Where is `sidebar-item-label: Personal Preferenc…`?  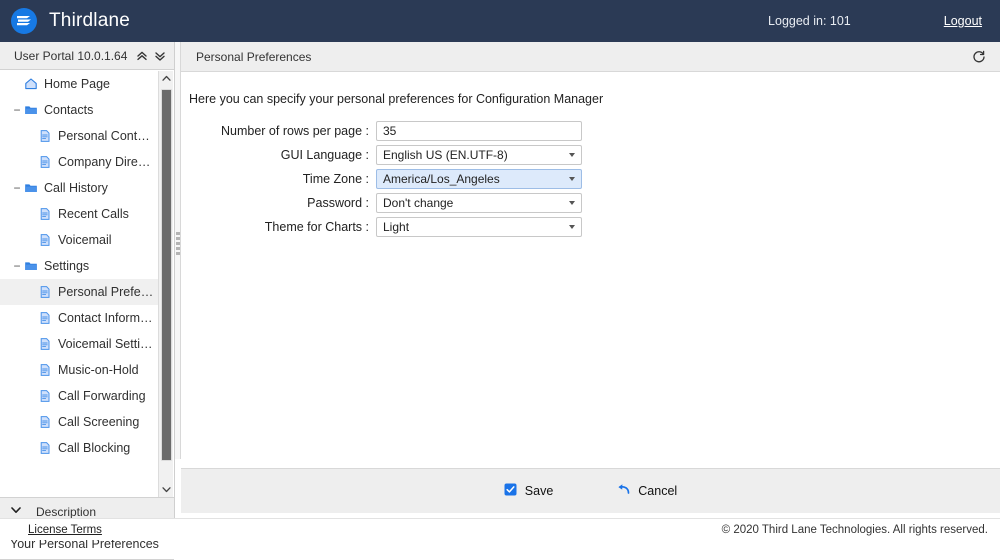
sidebar-item-label: Personal Preferenc… is located at coordinates (106, 292).